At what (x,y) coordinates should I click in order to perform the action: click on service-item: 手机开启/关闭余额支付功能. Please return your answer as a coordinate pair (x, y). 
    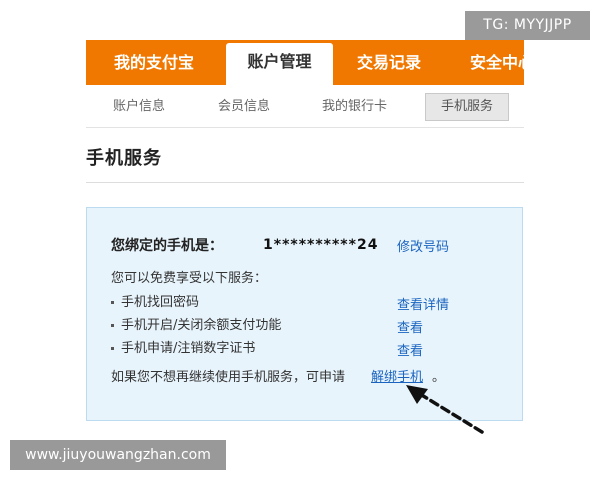
    Looking at the image, I should click on (196, 326).